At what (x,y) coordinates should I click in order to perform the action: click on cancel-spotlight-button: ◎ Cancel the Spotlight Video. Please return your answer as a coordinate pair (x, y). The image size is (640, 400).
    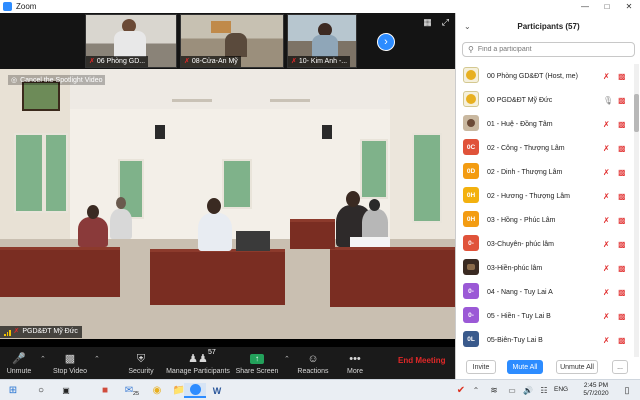
    Looking at the image, I should click on (57, 80).